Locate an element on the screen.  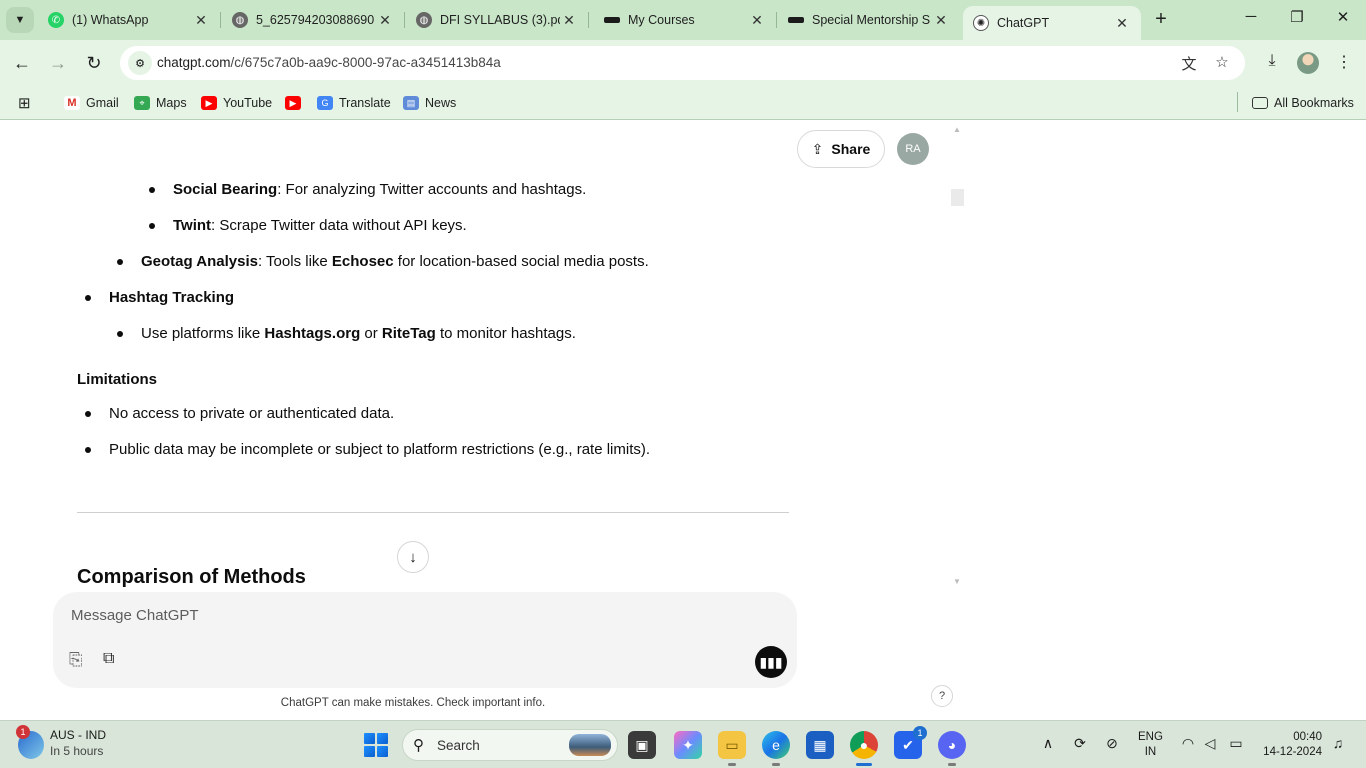
maps-icon: ⌖ is located at coordinates (142, 103).